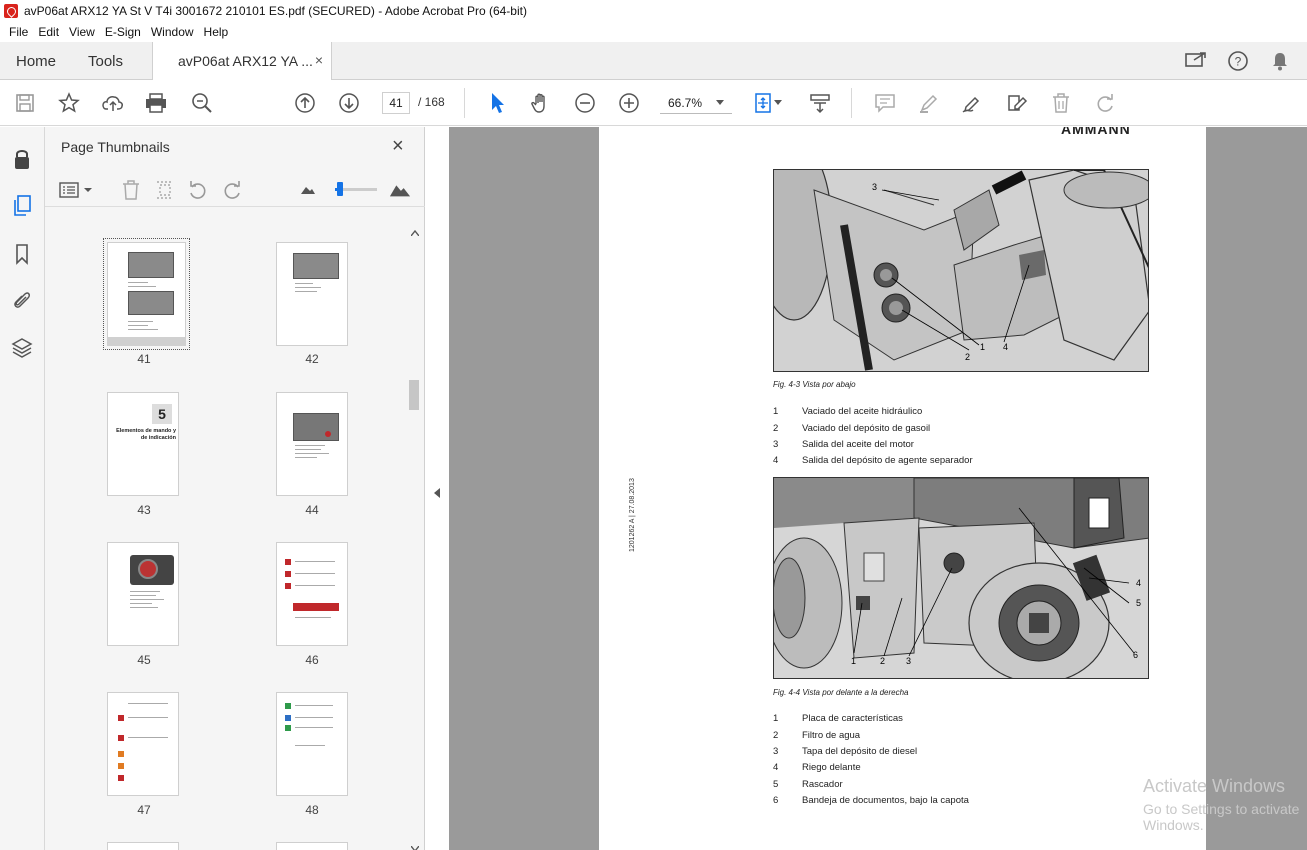 This screenshot has width=1307, height=850. I want to click on scroll-down-icon, so click(415, 845).